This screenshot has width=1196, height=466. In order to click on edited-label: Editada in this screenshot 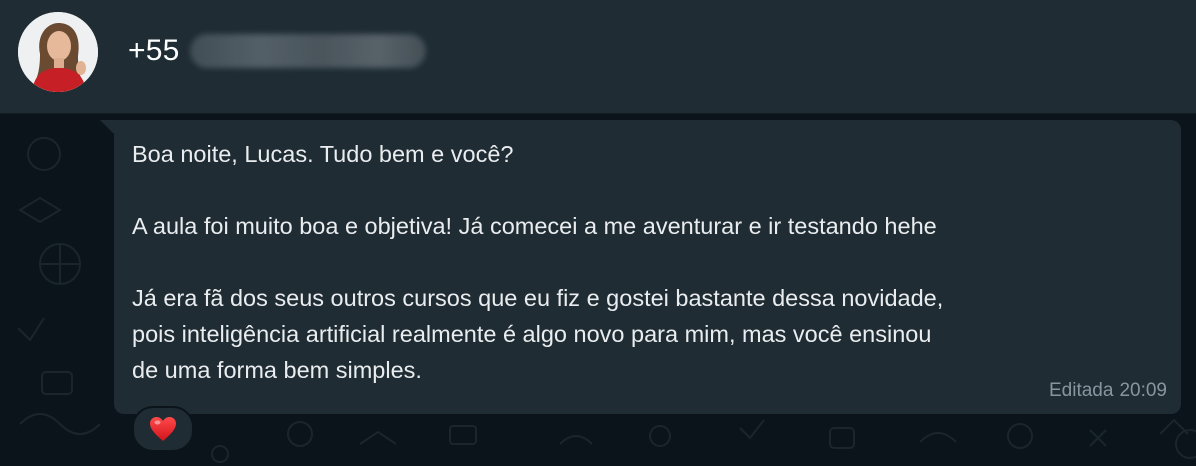, I will do `click(1081, 390)`.